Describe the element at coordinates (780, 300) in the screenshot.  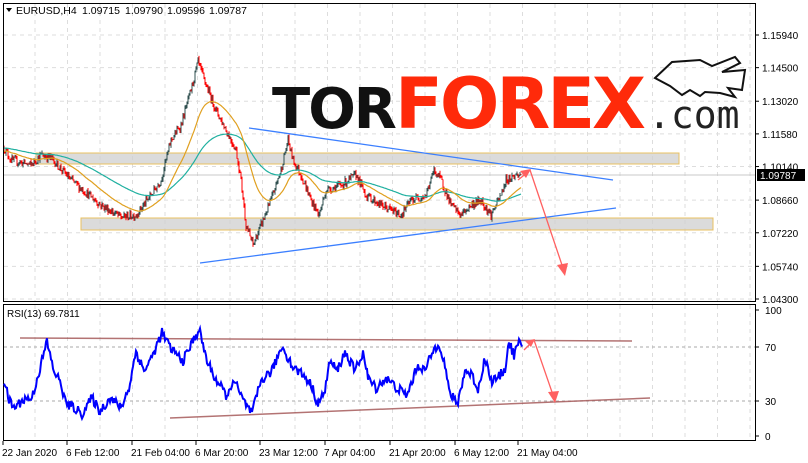
I see `price-tick-label: 1.04300` at that location.